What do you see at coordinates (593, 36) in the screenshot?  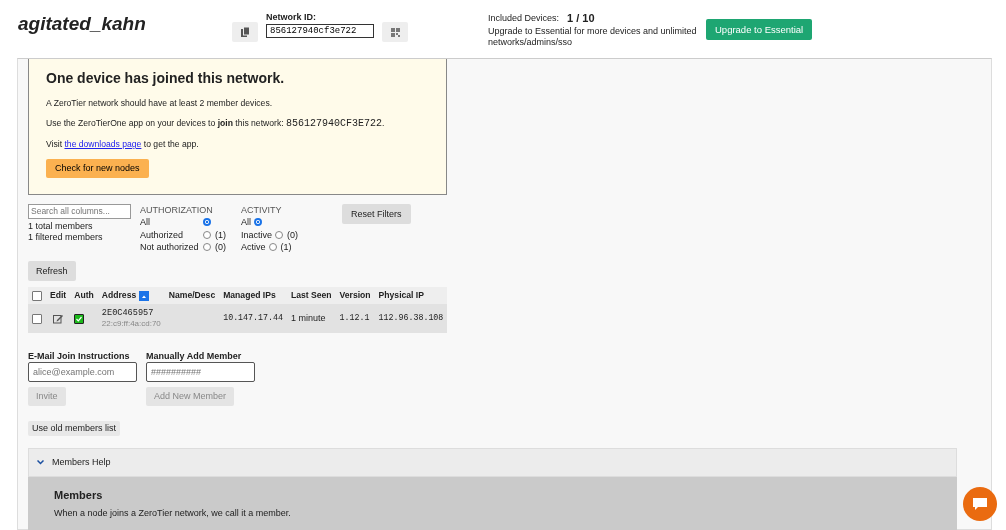 I see `upgrade-text: Upgrade to Essential for more devices and unlimited networks/admins/sso` at bounding box center [593, 36].